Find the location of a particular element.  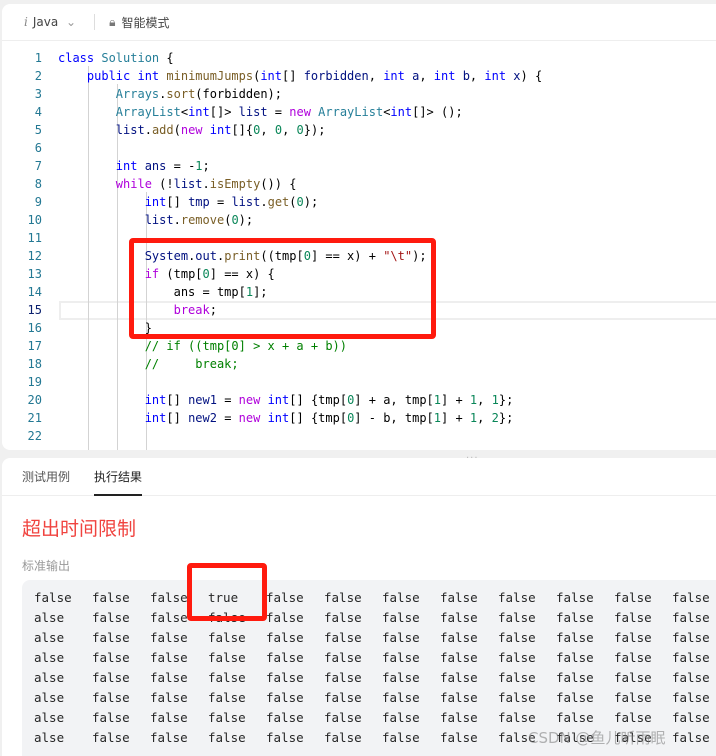

code-line: 18 // break; is located at coordinates (359, 364).